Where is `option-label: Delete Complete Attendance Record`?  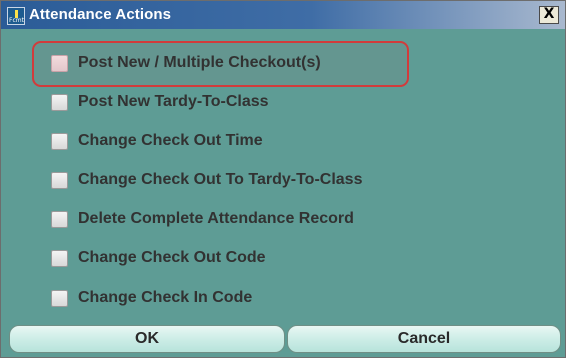 option-label: Delete Complete Attendance Record is located at coordinates (216, 218).